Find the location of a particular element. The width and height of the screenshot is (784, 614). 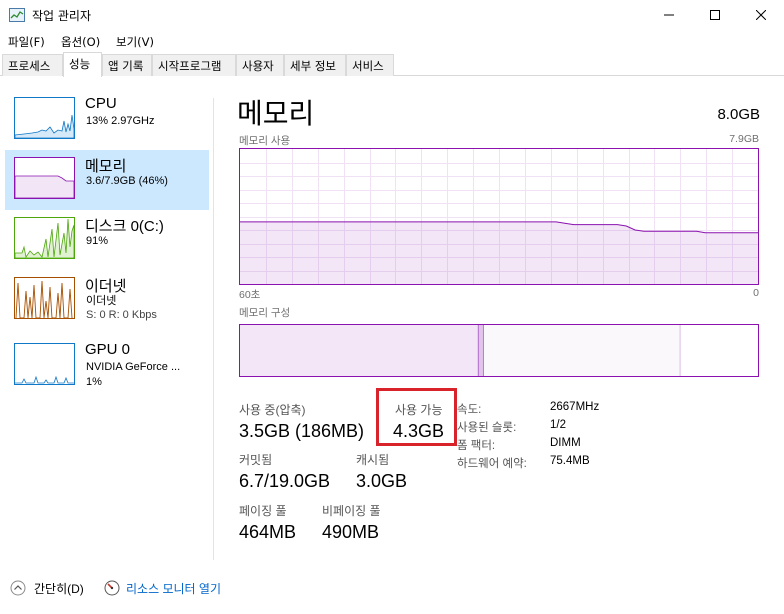

time-axis-left: 60초 is located at coordinates (250, 295).